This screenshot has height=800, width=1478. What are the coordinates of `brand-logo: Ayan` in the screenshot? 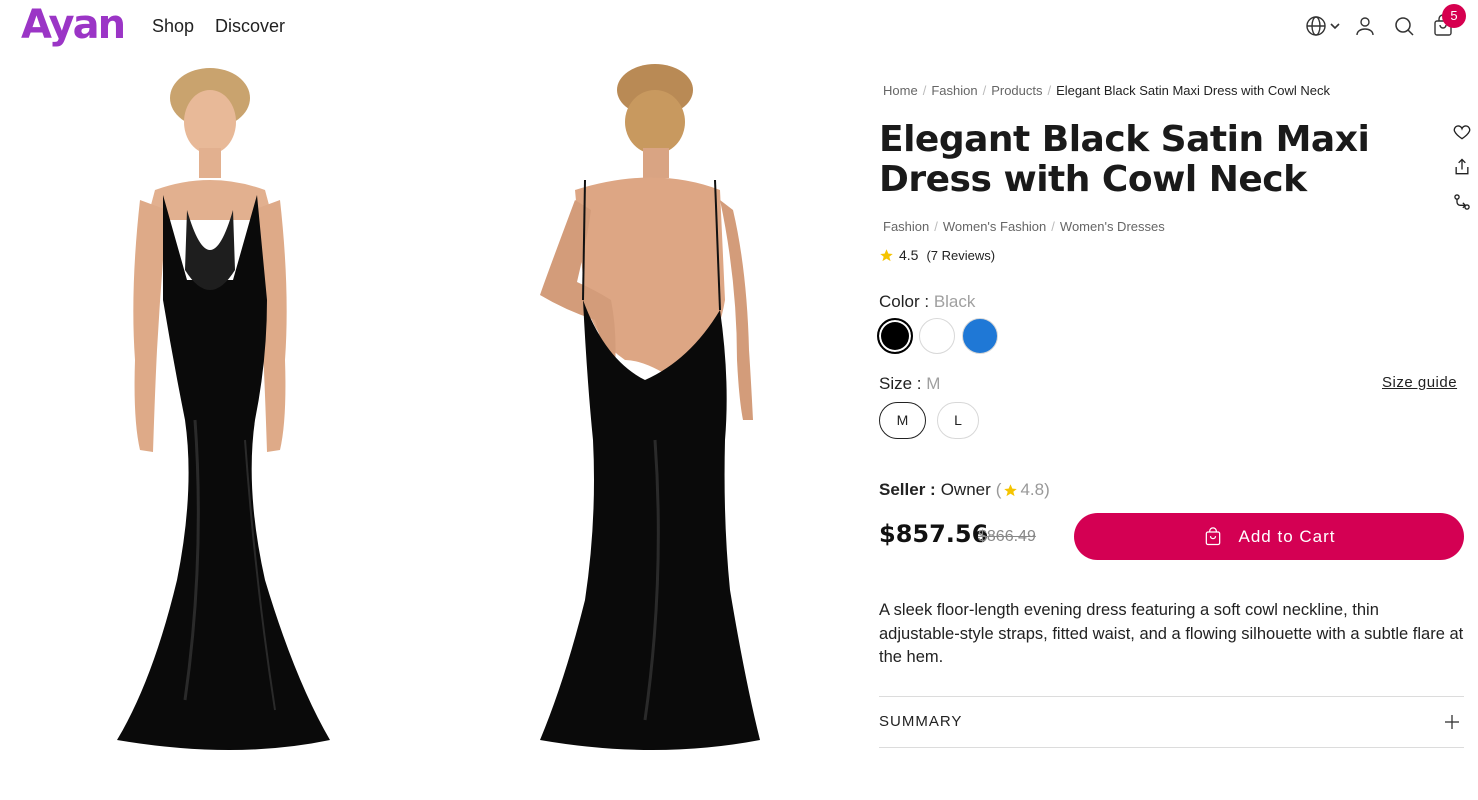 It's located at (73, 25).